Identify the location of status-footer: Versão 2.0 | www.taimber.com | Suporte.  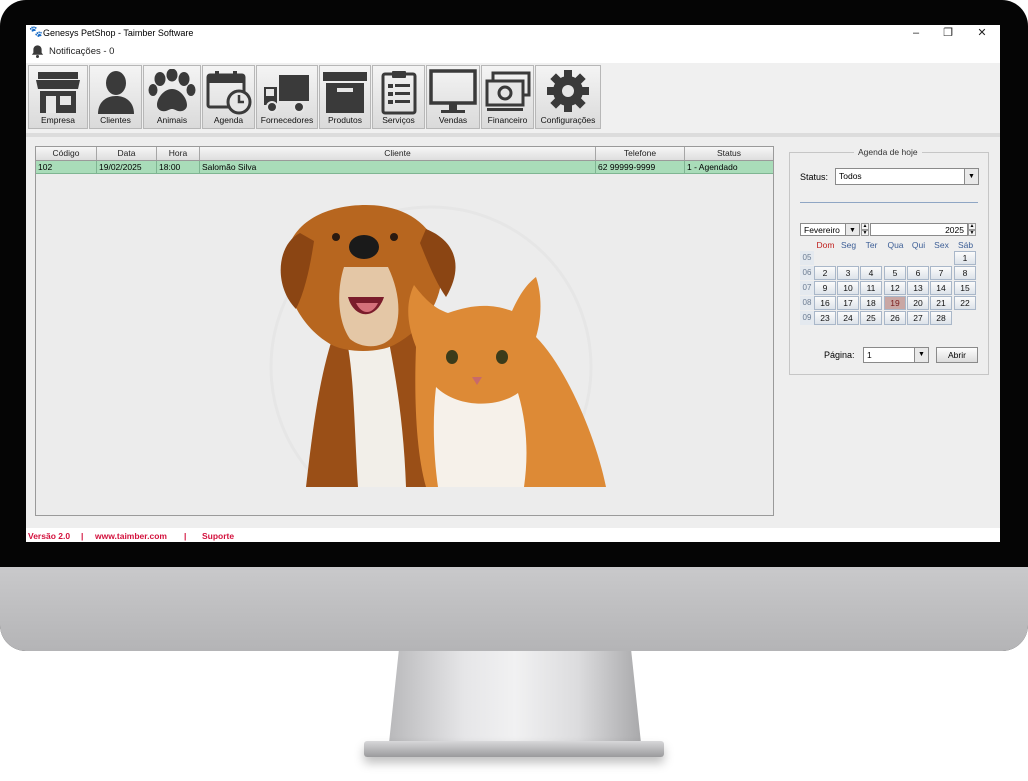
(513, 535).